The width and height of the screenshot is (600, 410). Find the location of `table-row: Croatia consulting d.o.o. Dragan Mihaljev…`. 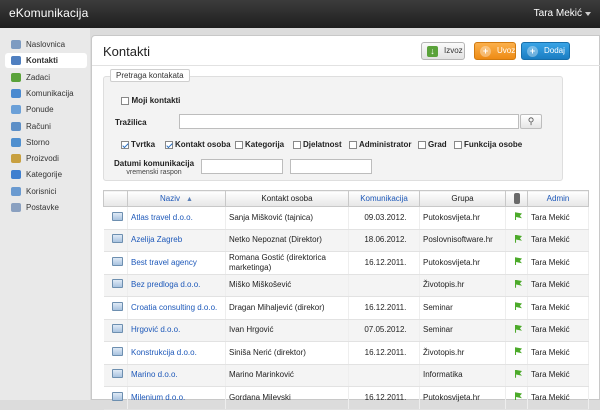

table-row: Croatia consulting d.o.o. Dragan Mihaljev… is located at coordinates (346, 308).